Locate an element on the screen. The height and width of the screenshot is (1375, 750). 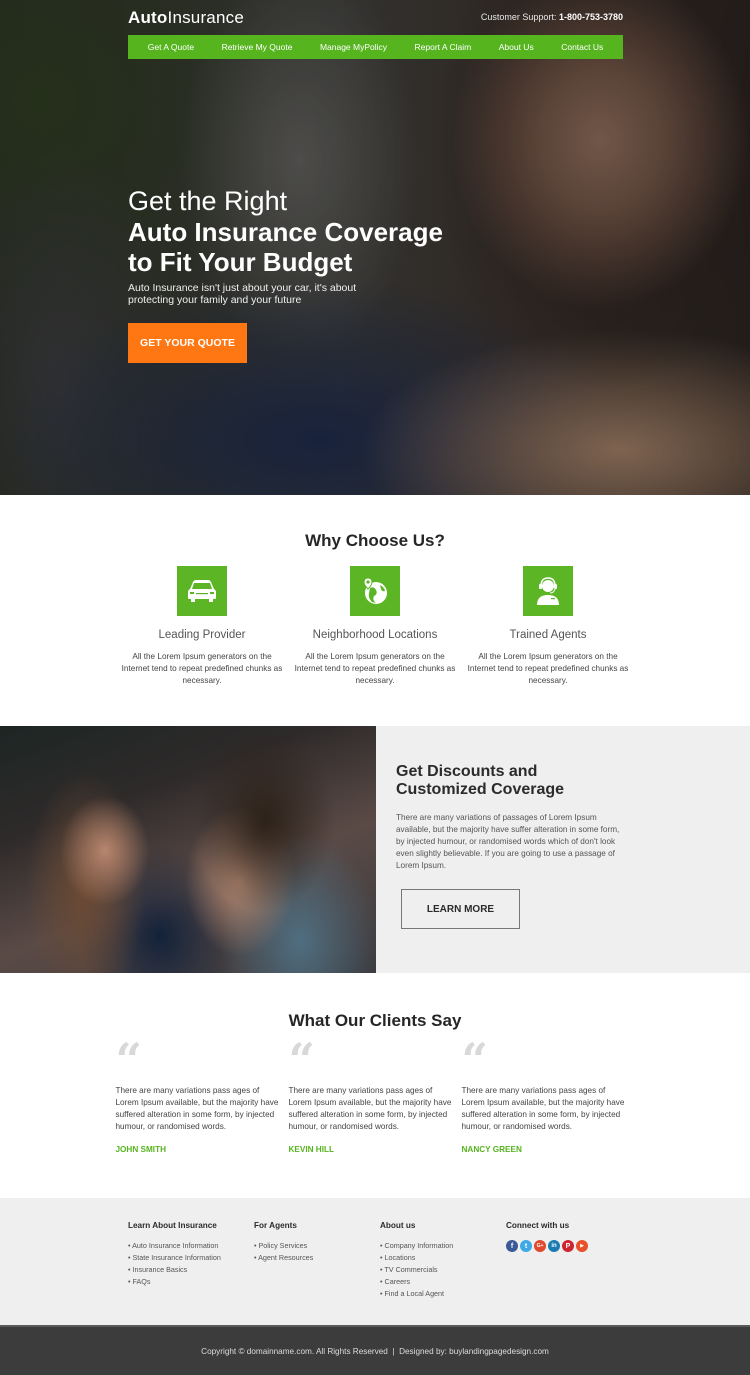
hero-headline-line3: to Fit Your Budget is located at coordinates (240, 262).